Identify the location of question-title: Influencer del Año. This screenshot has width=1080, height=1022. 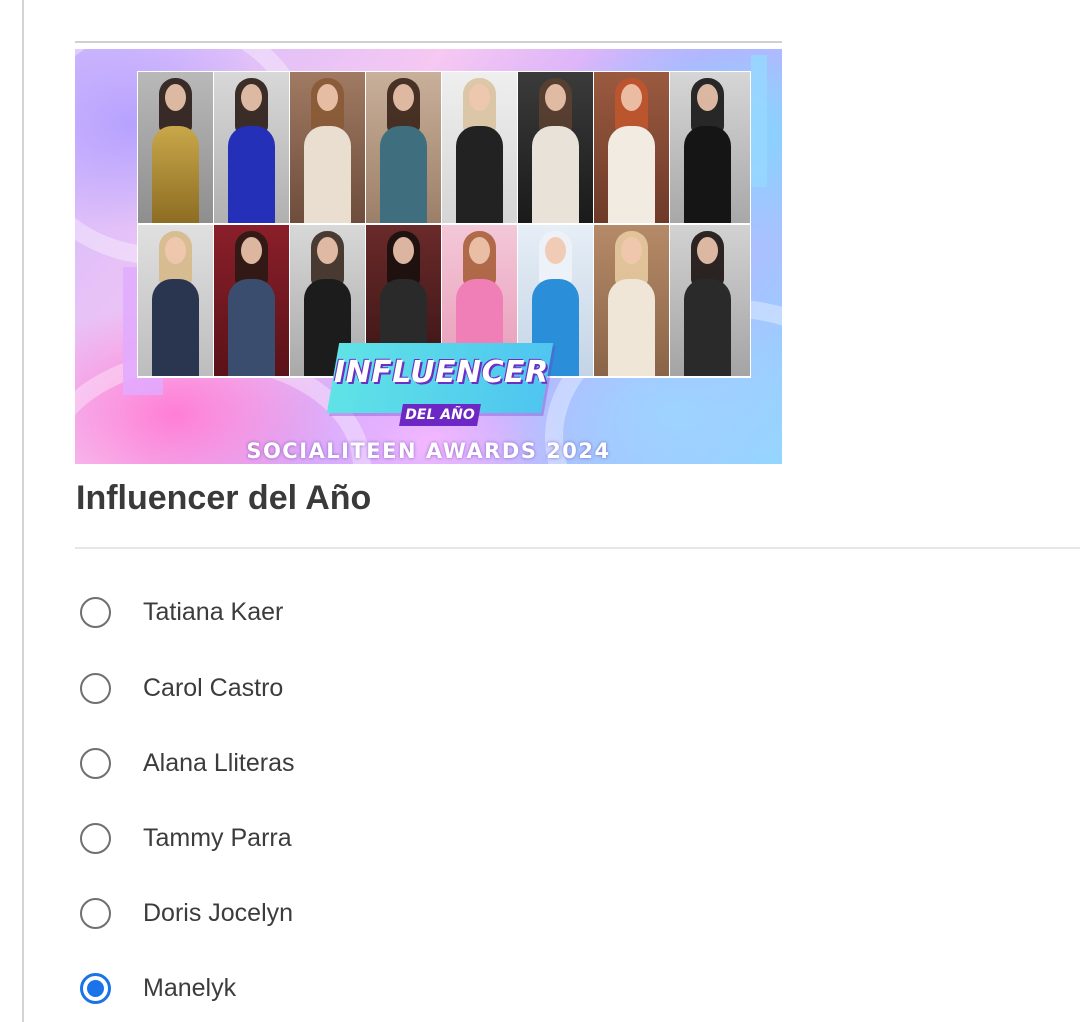
(224, 498).